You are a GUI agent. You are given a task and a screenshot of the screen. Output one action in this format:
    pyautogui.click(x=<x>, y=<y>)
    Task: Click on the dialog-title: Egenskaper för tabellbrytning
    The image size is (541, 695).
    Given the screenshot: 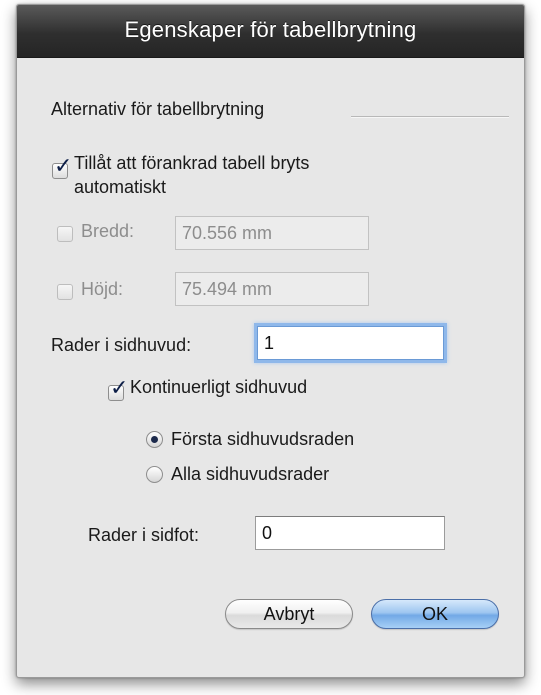 What is the action you would take?
    pyautogui.click(x=270, y=29)
    